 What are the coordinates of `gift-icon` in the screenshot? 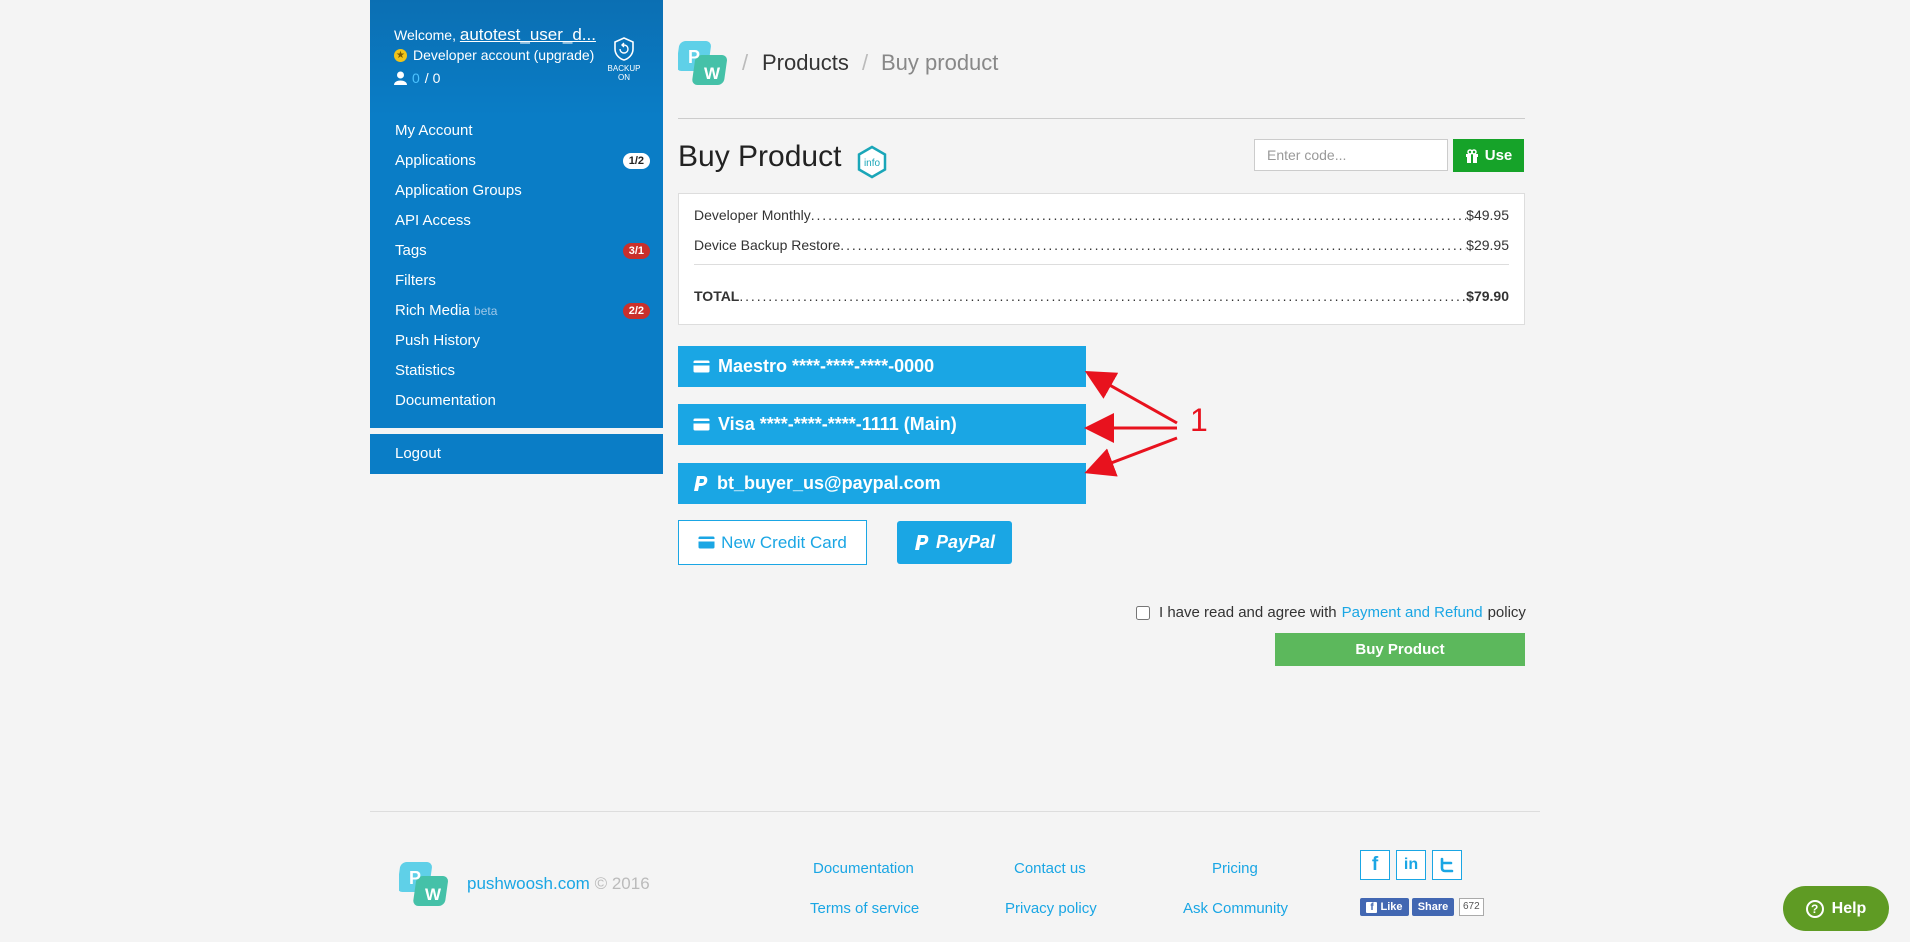 It's located at (1471, 155).